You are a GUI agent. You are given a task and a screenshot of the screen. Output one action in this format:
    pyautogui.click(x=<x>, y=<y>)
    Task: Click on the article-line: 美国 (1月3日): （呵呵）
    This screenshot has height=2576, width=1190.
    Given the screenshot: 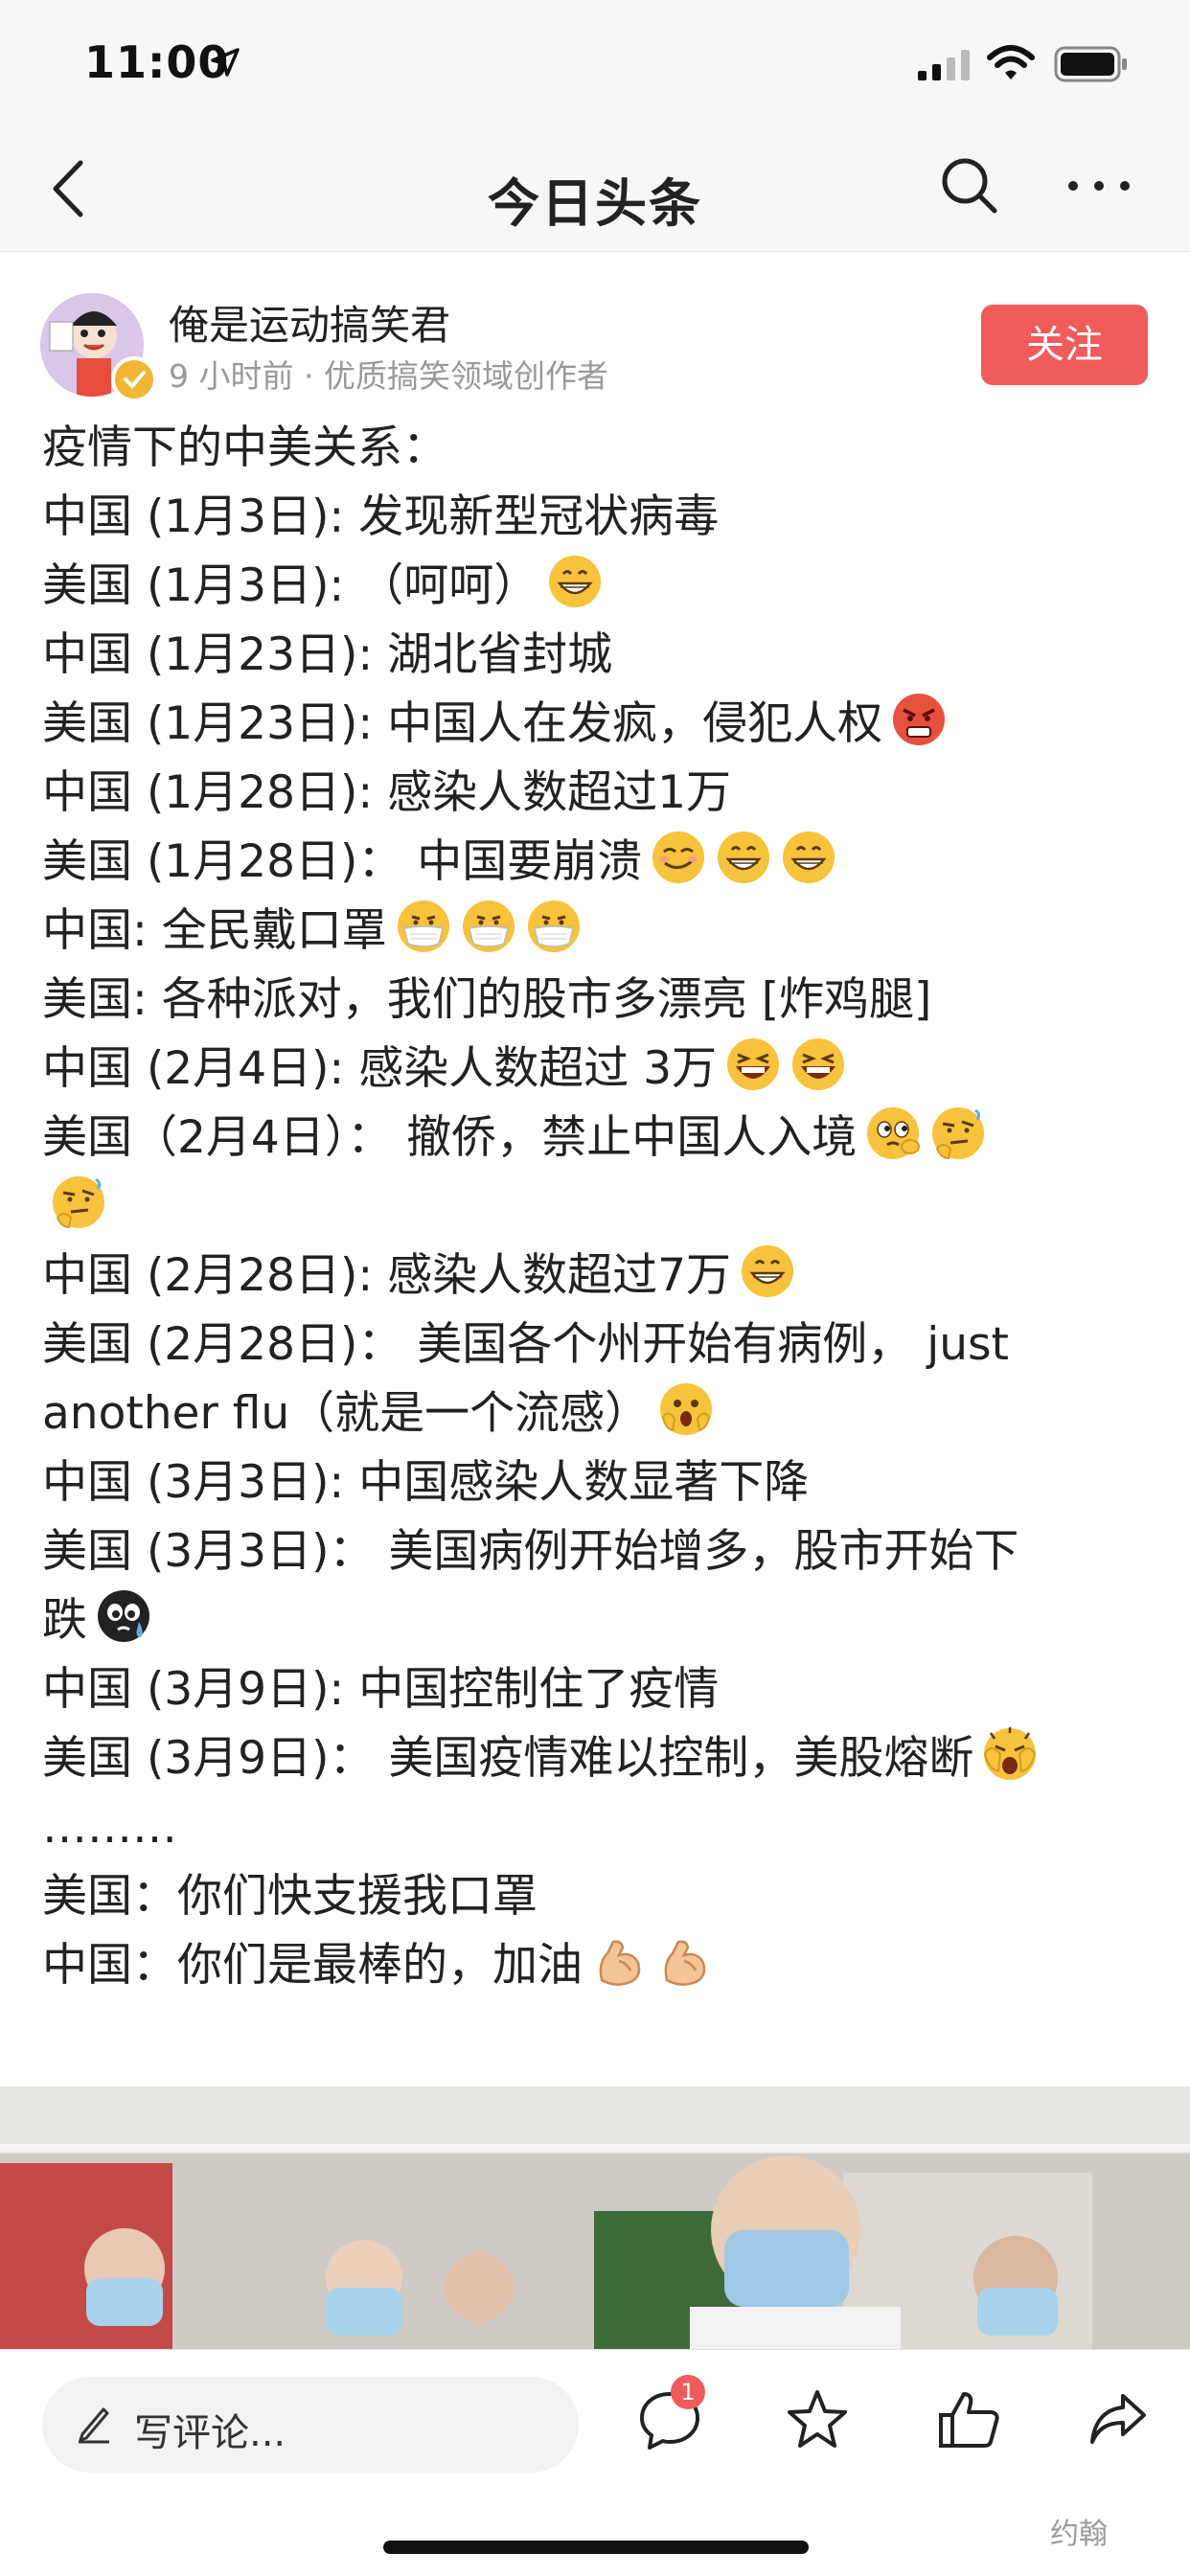 What is the action you would take?
    pyautogui.click(x=598, y=587)
    